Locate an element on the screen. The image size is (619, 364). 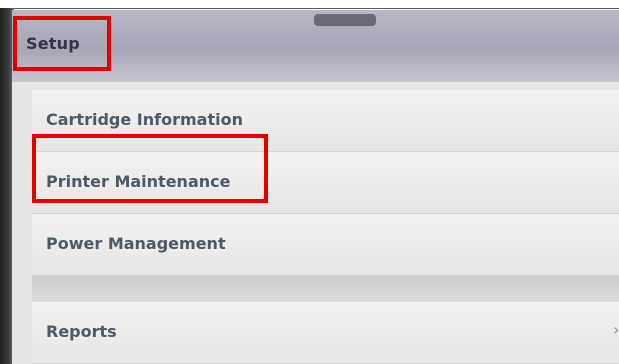
menu-item-label: Cartridge Information is located at coordinates (144, 119).